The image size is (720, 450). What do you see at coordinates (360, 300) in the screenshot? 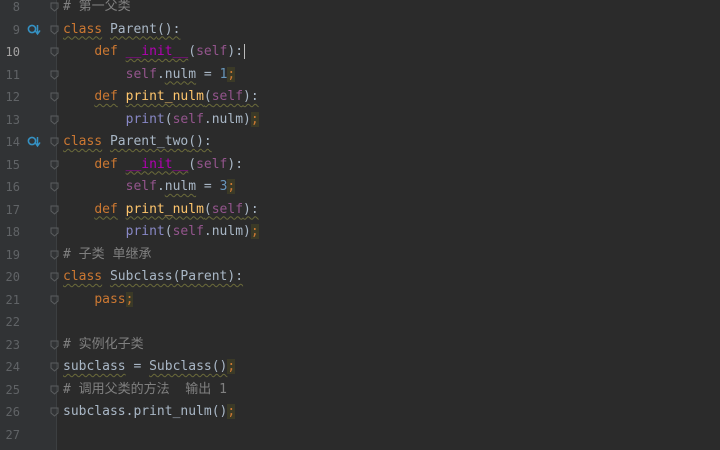
I see `code-line: 21 pass;` at bounding box center [360, 300].